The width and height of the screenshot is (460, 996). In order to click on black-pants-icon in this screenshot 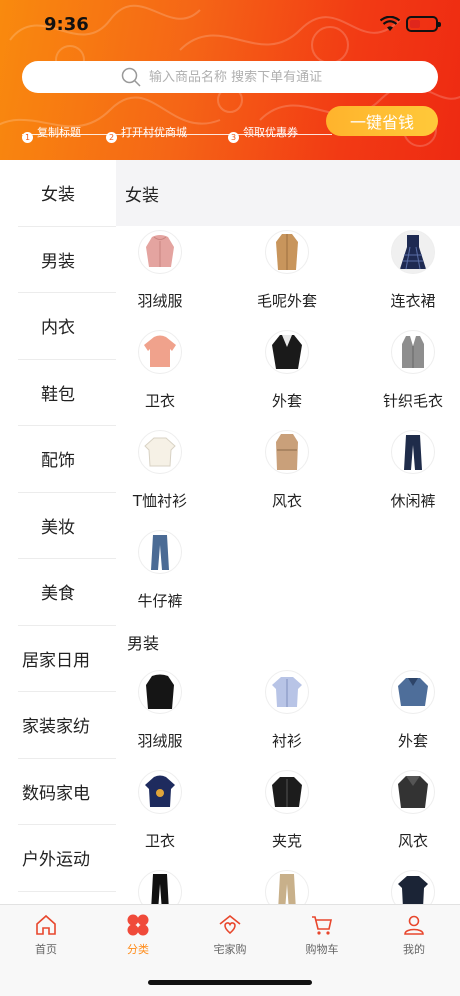, I will do `click(160, 887)`.